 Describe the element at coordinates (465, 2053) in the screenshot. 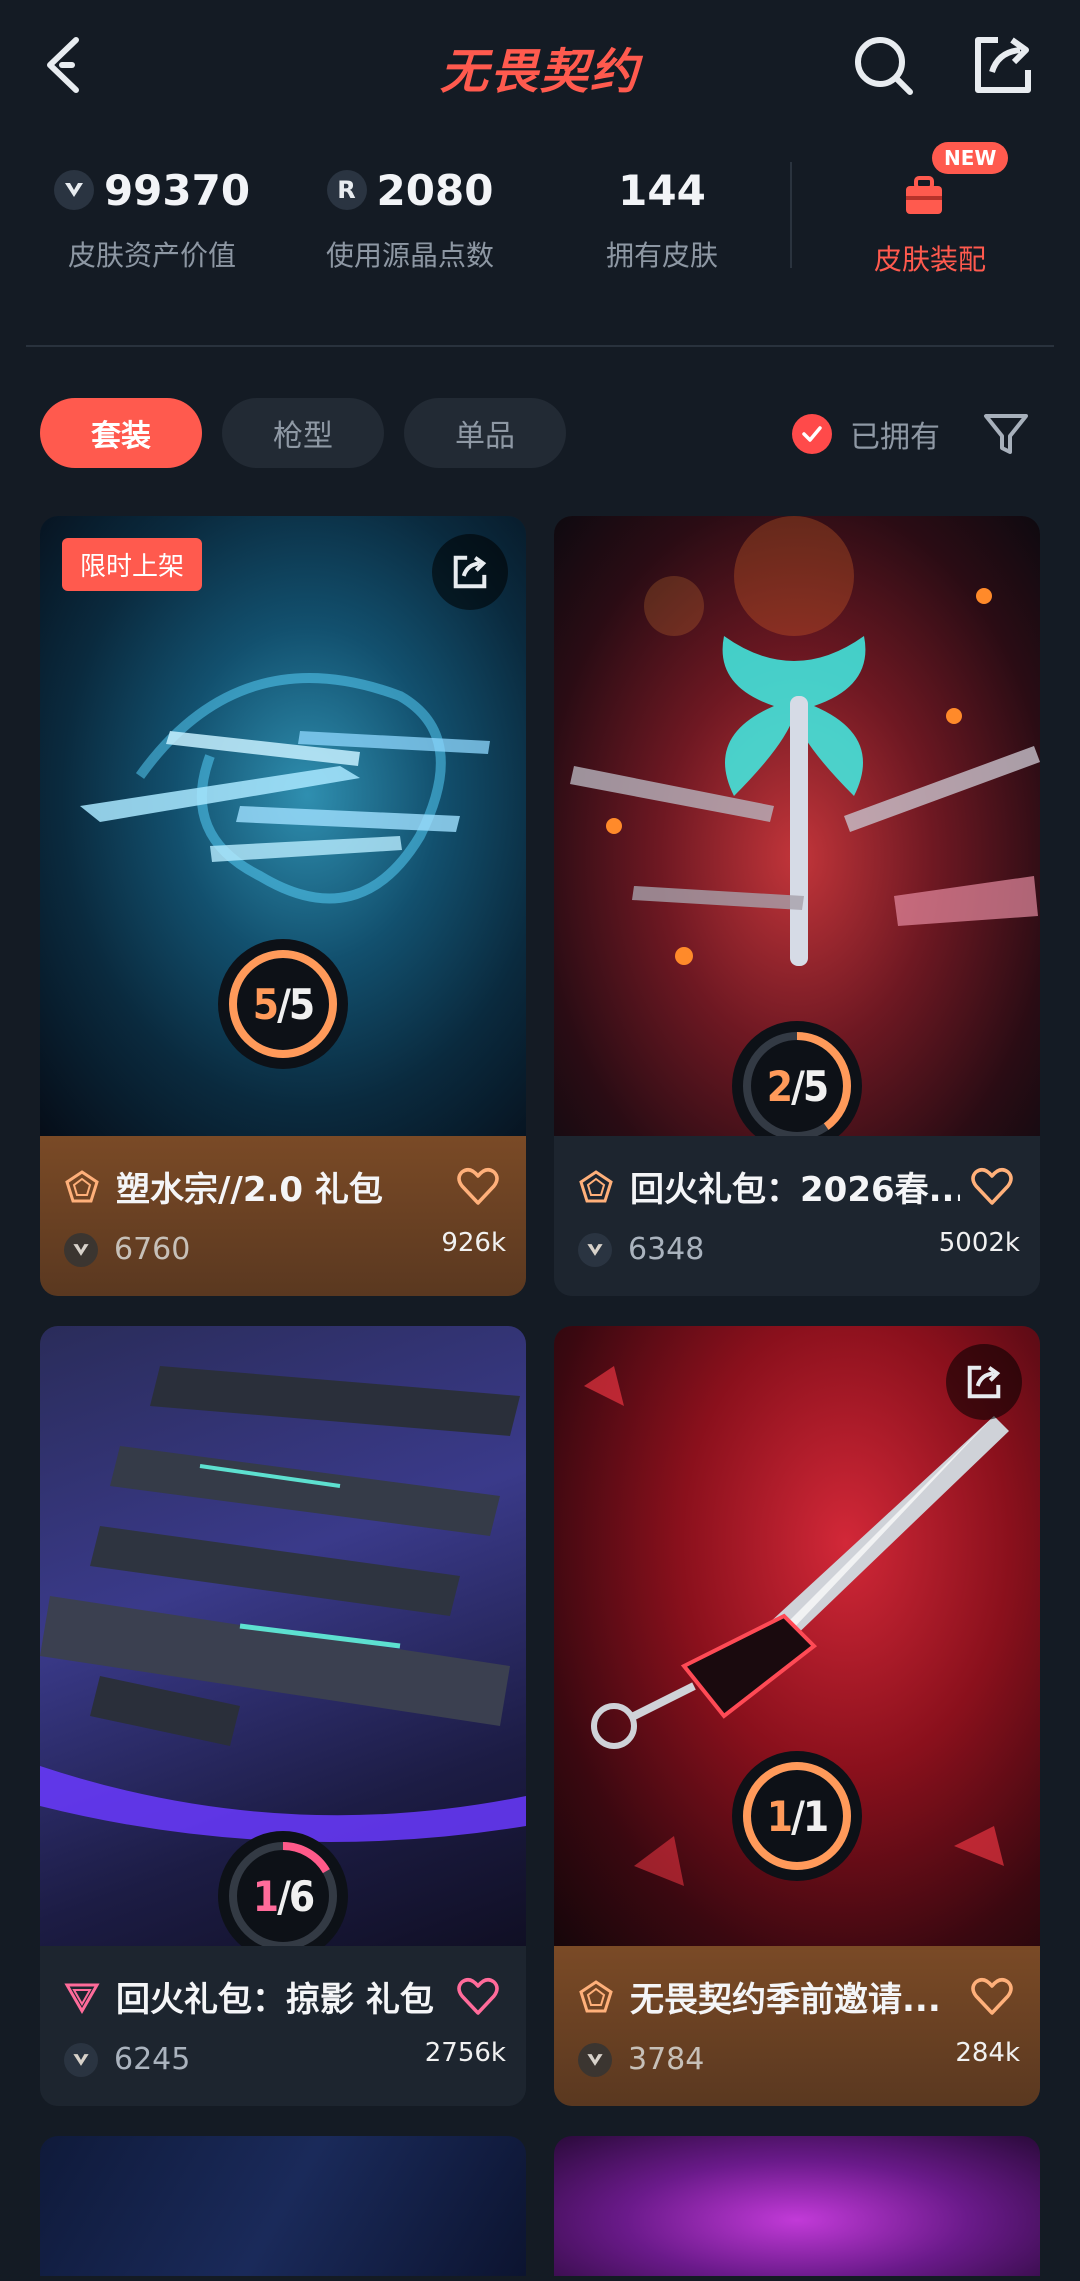

I see `like-count: 2756k` at that location.